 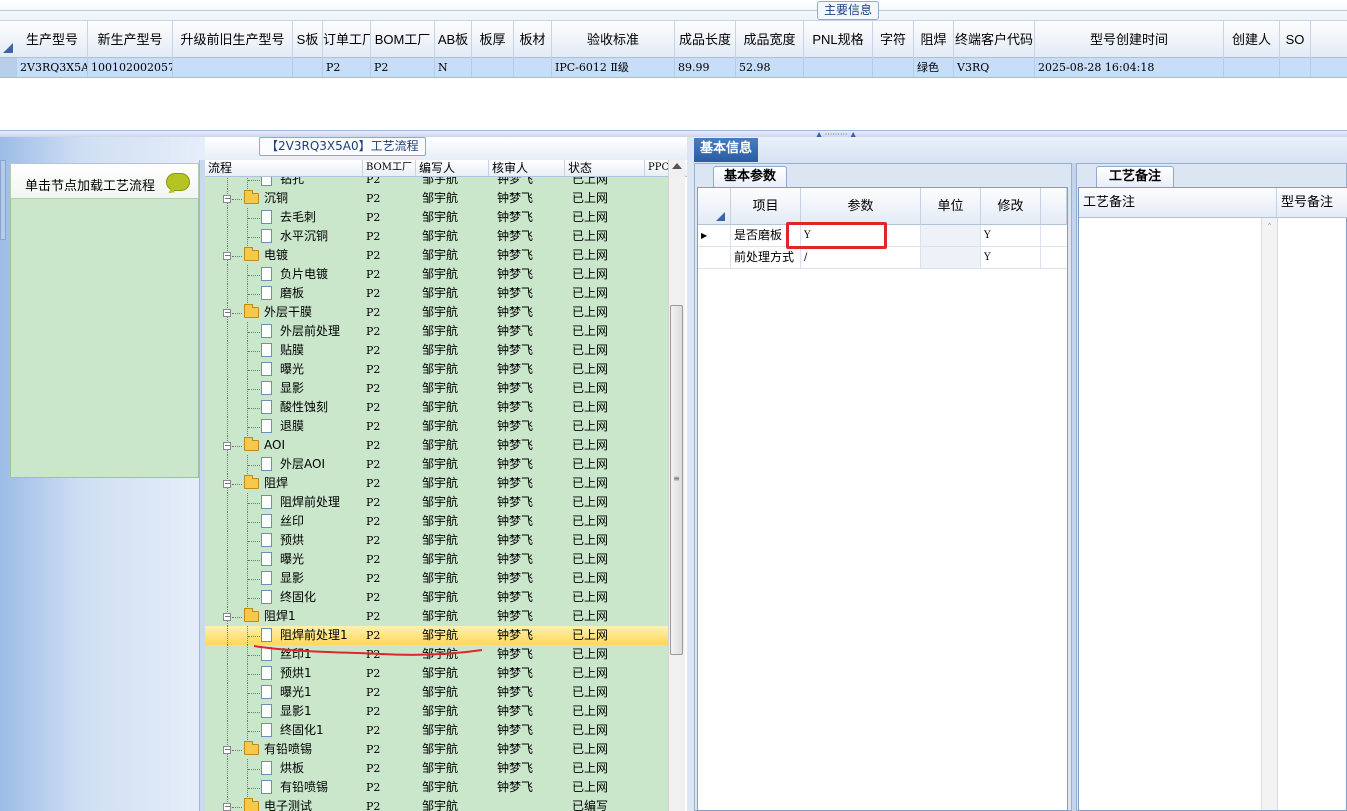 What do you see at coordinates (436, 730) in the screenshot?
I see `flow-row: 终固化1 P2 邹宇航 钟梦飞 已上网` at bounding box center [436, 730].